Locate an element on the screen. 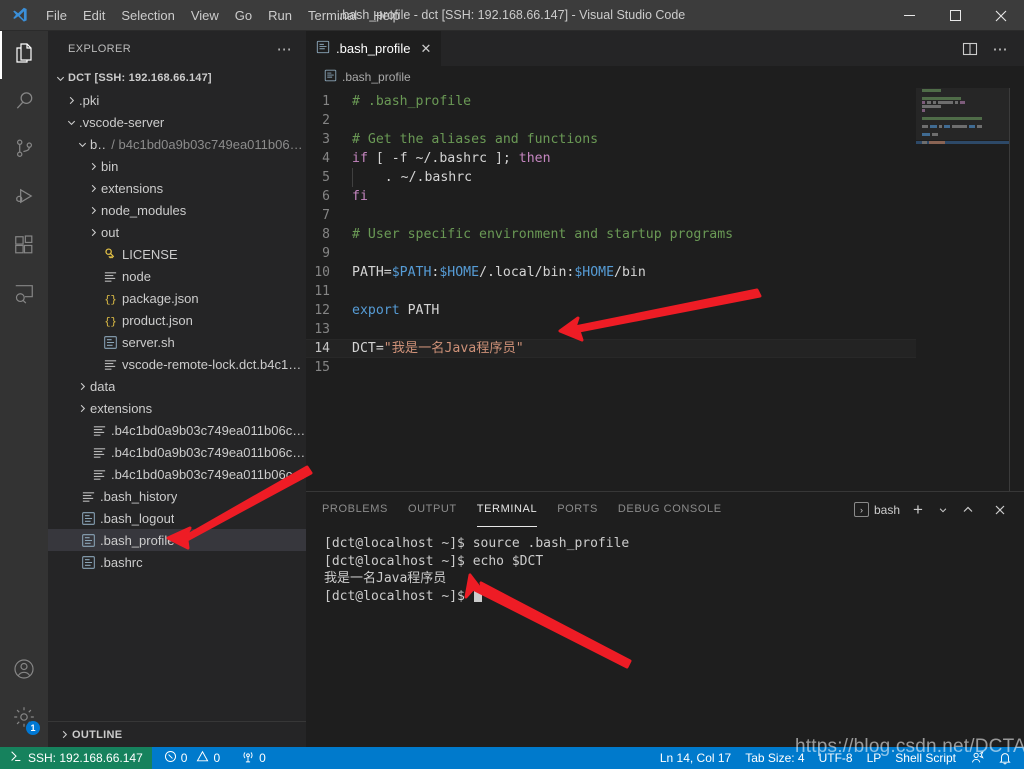 The image size is (1024, 769). code-line: 6 fi is located at coordinates (665, 196).